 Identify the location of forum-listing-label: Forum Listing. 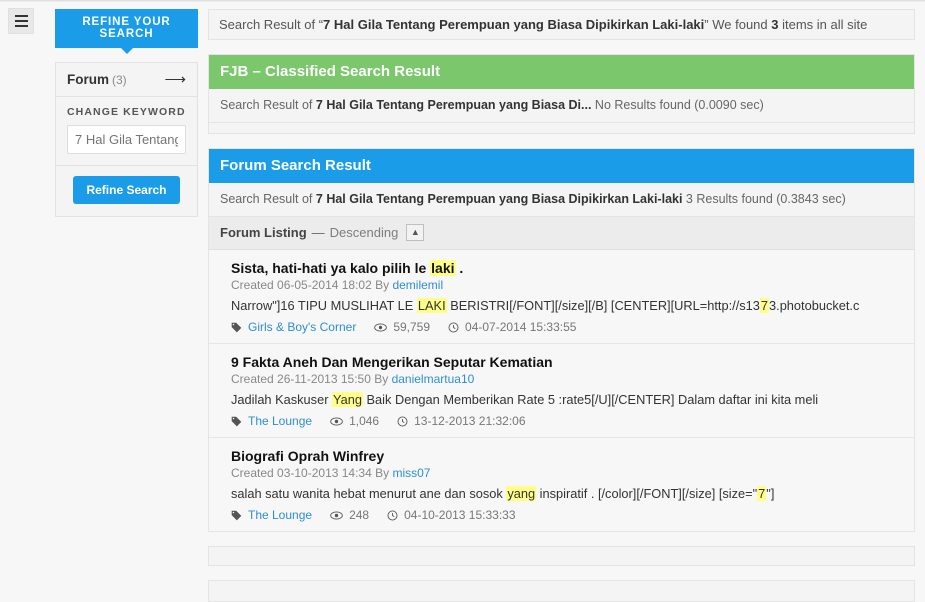
(263, 232).